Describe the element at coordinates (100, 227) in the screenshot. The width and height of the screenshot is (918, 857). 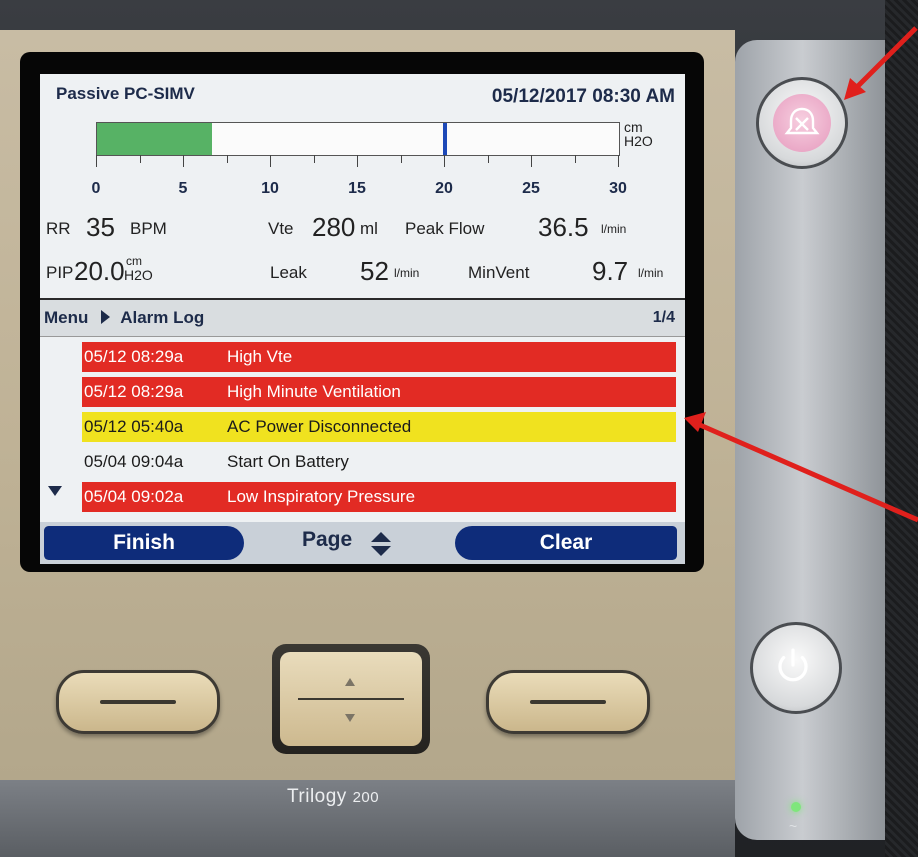
I see `rr-value: 35` at that location.